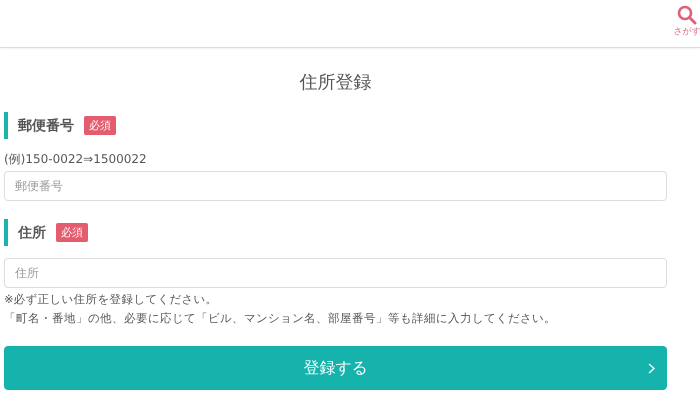 This screenshot has width=700, height=400. I want to click on field-hint: (例)150-0022⇒1500022, so click(76, 159).